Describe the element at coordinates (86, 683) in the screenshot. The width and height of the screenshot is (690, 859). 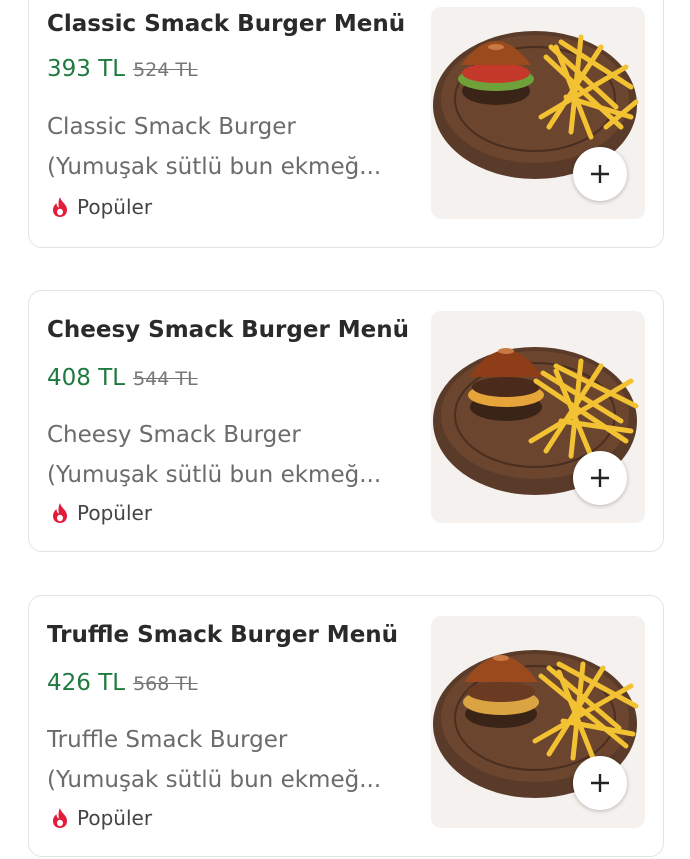
I see `product-price: 426 TL` at that location.